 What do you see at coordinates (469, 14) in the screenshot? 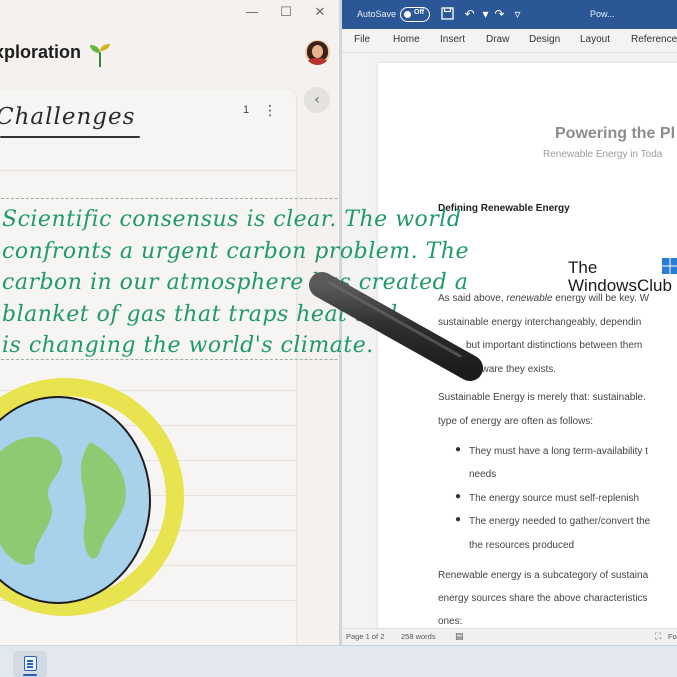
I see `undo-icon: ↶` at bounding box center [469, 14].